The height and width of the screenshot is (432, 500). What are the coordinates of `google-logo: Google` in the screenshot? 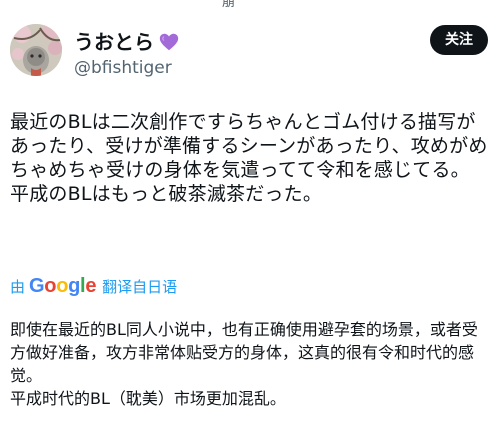 It's located at (62, 286).